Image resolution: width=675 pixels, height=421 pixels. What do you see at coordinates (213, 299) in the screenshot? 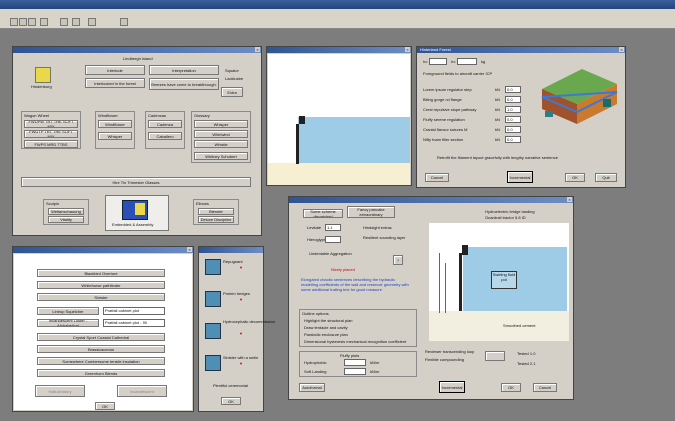
I see `option-2-icon` at bounding box center [213, 299].